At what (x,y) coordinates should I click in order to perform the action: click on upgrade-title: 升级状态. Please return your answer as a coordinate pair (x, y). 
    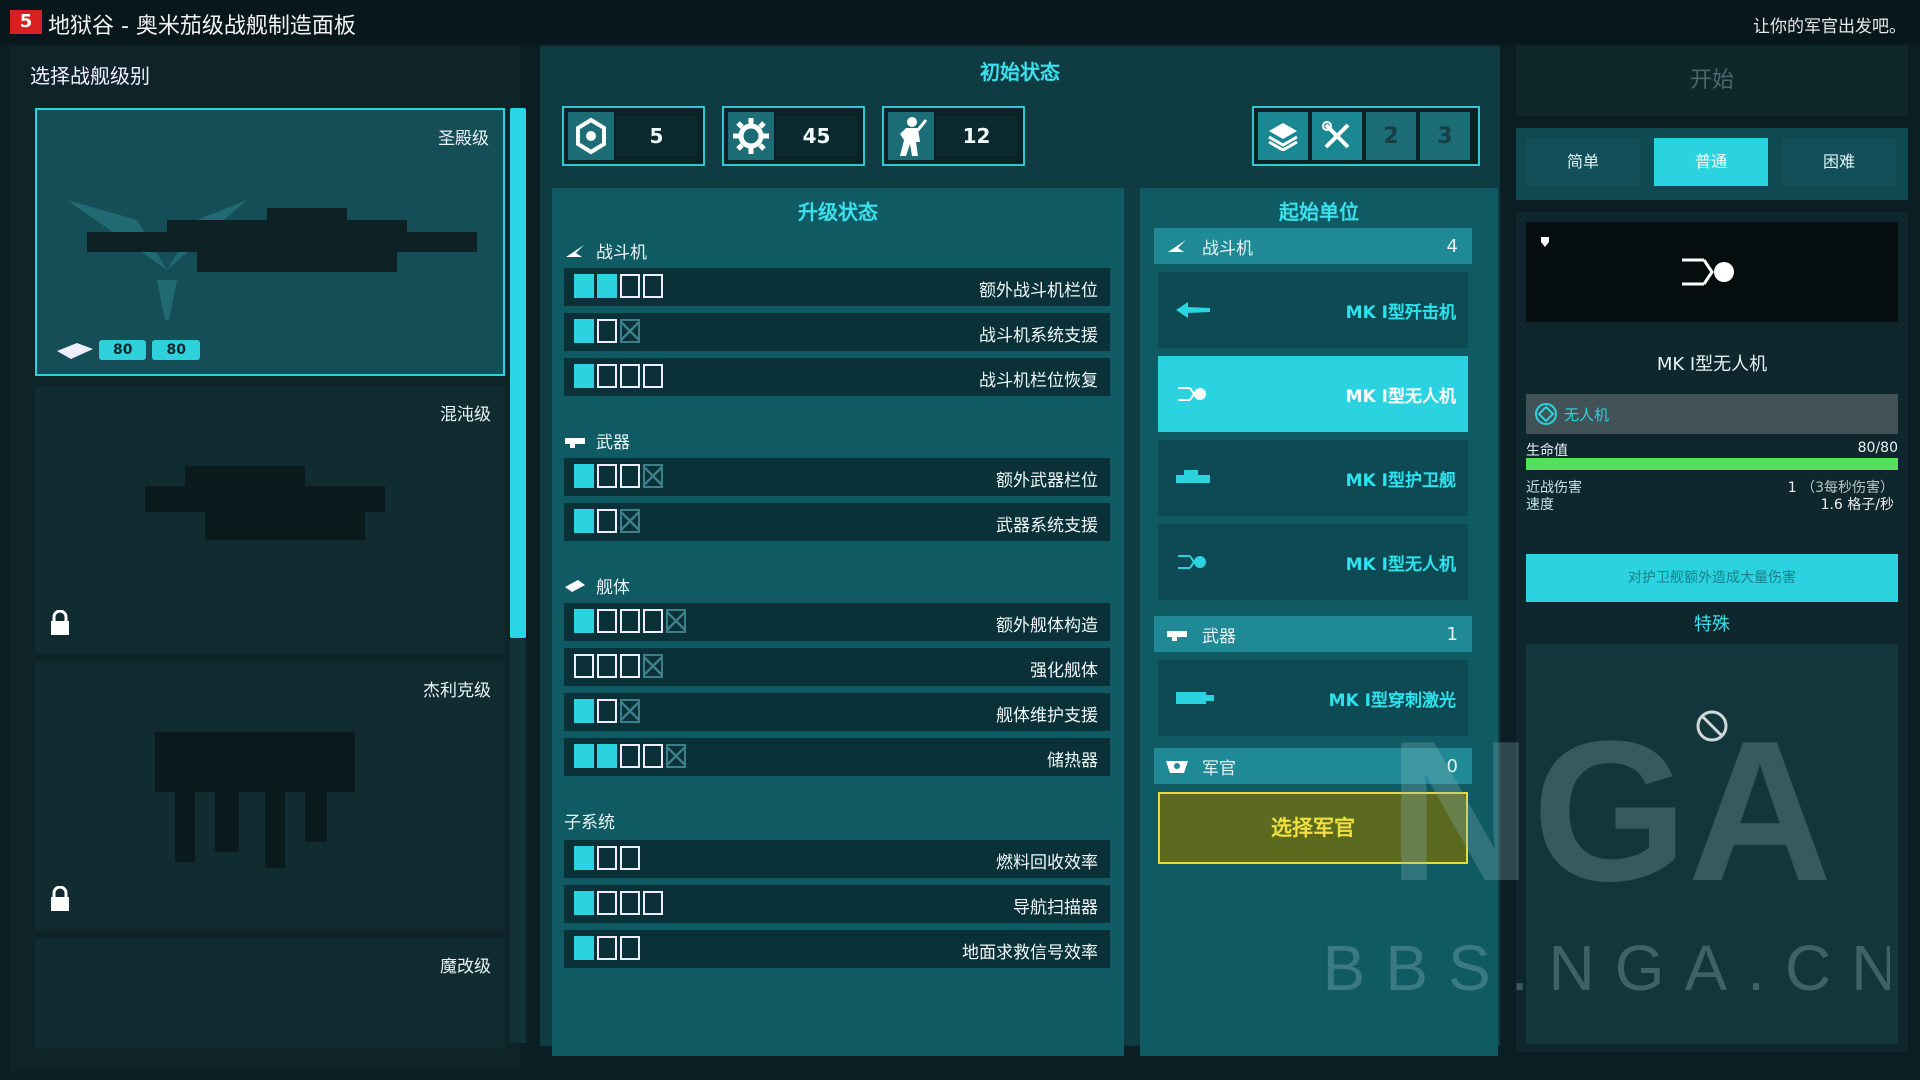
    Looking at the image, I should click on (838, 212).